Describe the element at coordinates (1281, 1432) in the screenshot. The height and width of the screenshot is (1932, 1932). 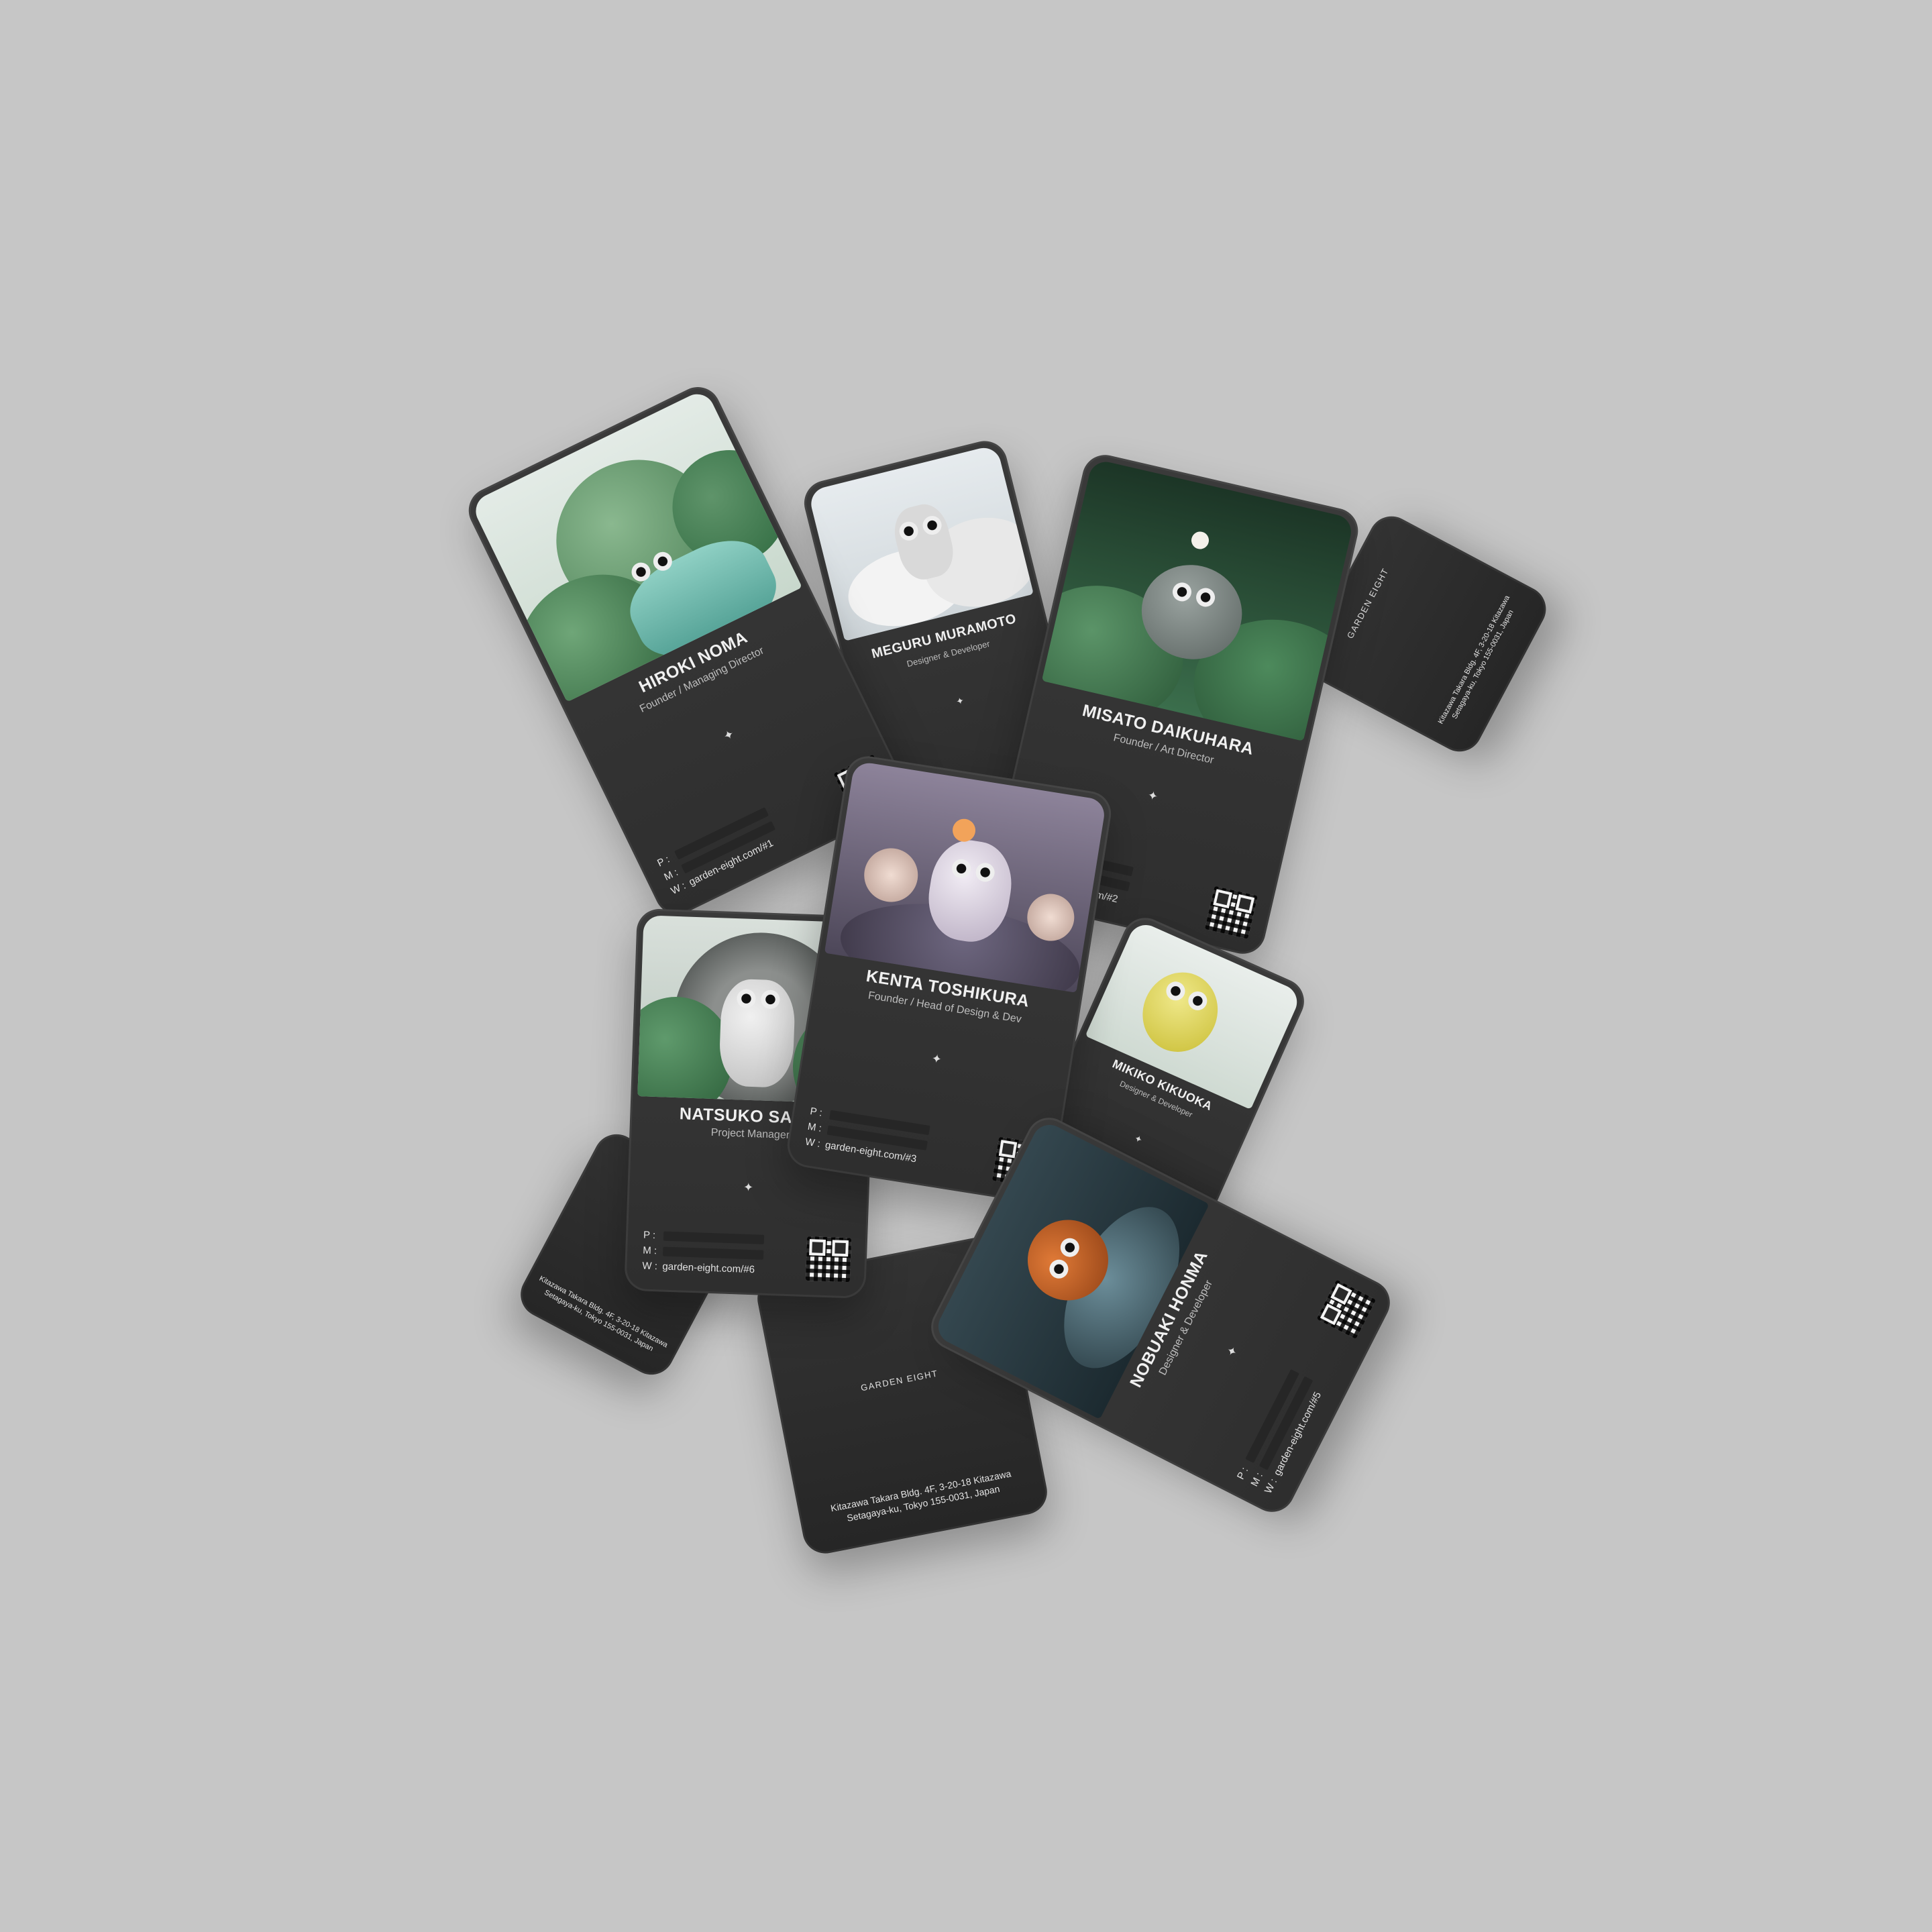
I see `contact-block: P : M : W : garden-eight.com/#5` at that location.